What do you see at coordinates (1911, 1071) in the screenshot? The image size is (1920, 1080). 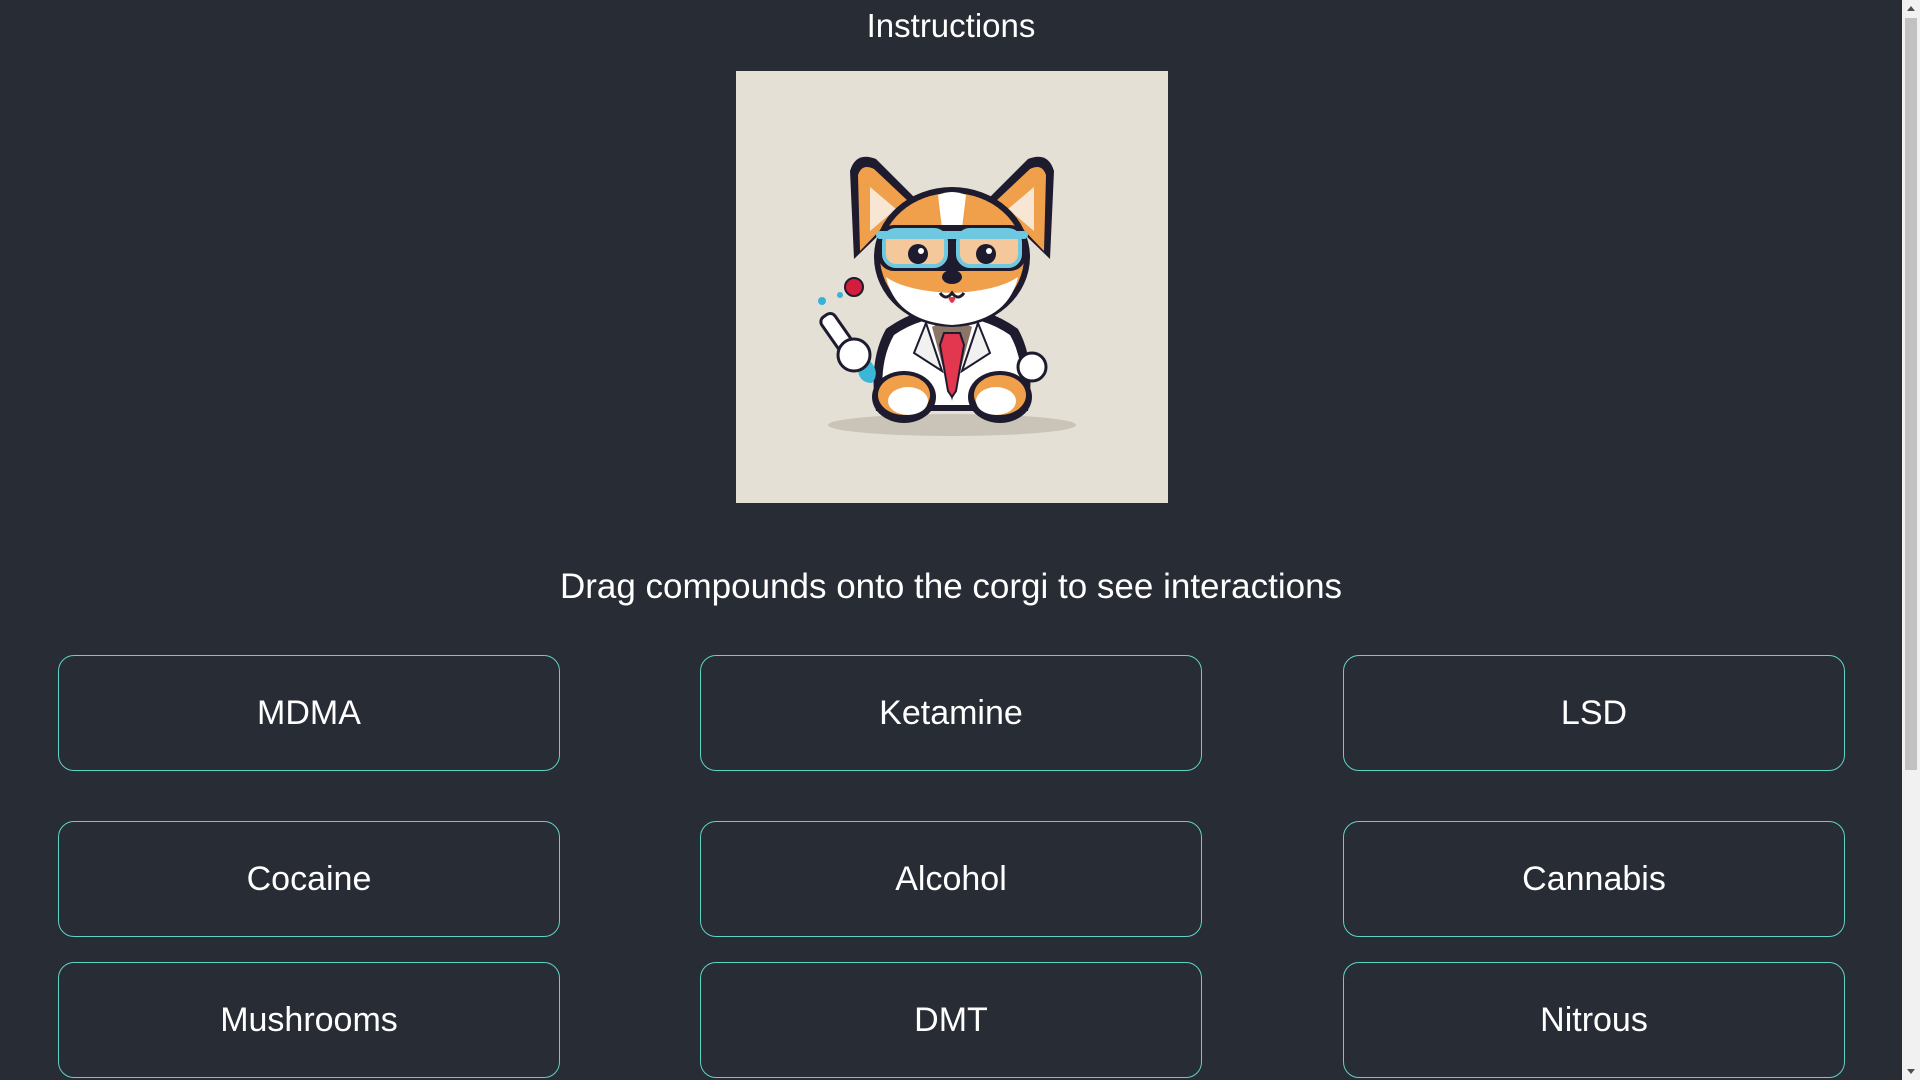 I see `scroll-down-arrow-icon` at bounding box center [1911, 1071].